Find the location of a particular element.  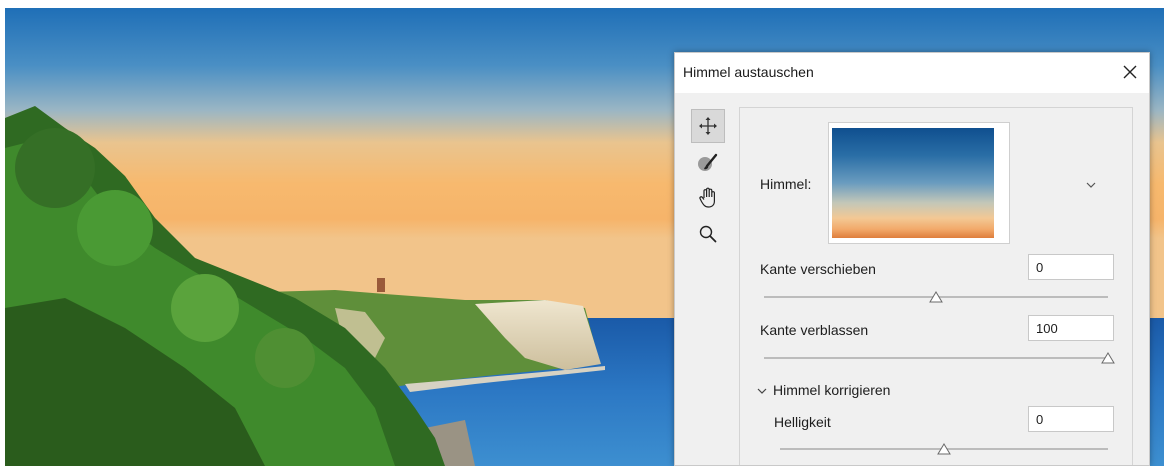

close-button is located at coordinates (1130, 72).